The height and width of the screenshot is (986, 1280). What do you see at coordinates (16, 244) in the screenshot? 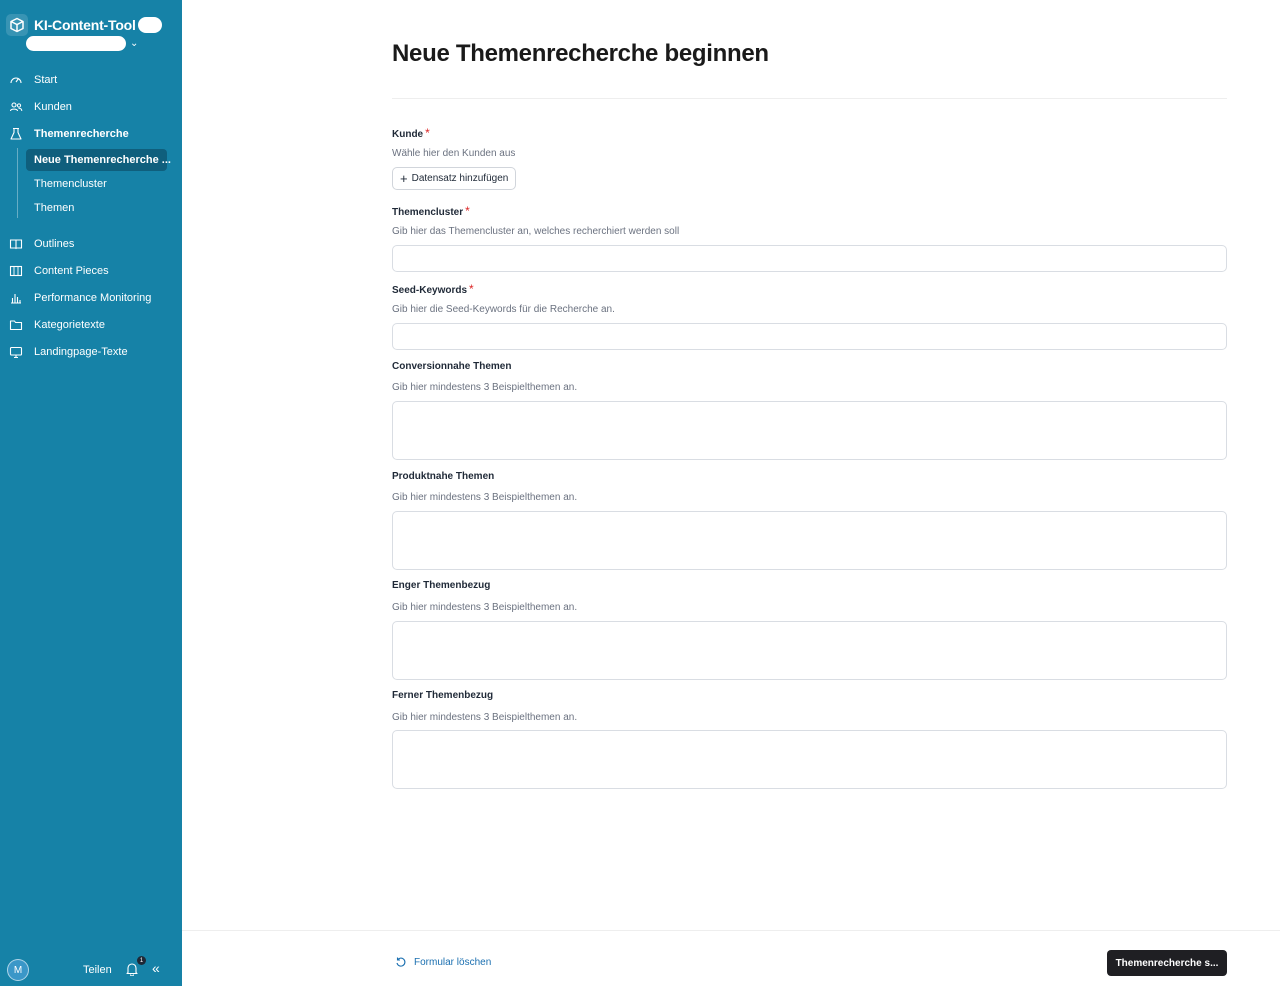
I see `book-open-icon` at bounding box center [16, 244].